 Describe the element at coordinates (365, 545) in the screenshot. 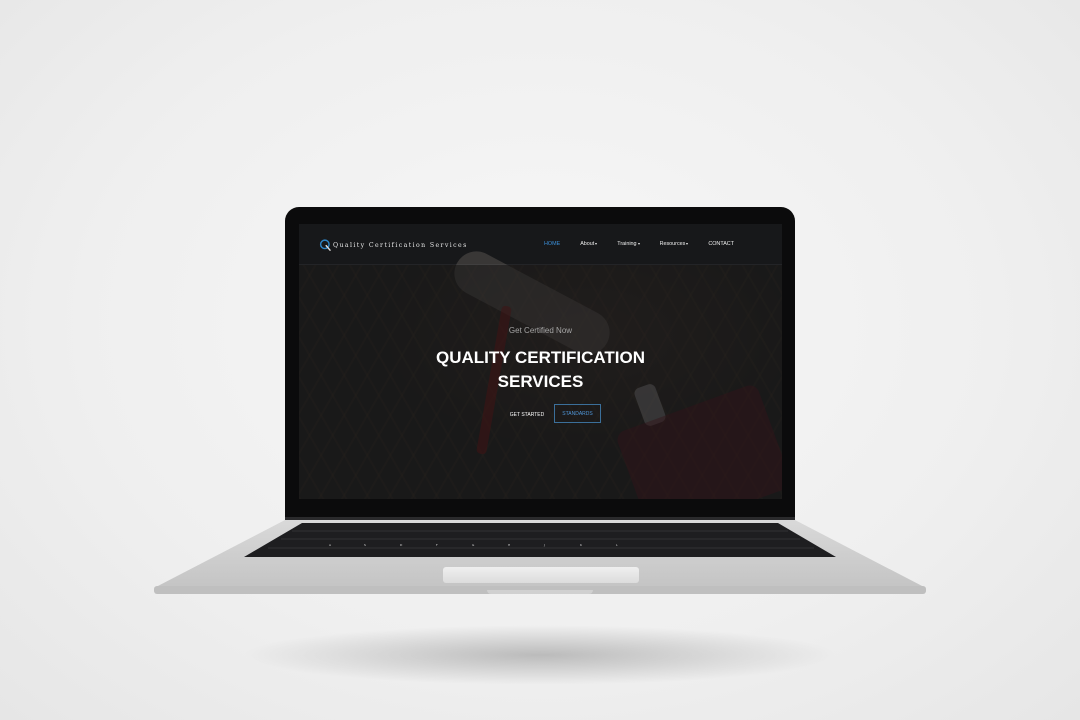

I see `svg-text: S` at that location.